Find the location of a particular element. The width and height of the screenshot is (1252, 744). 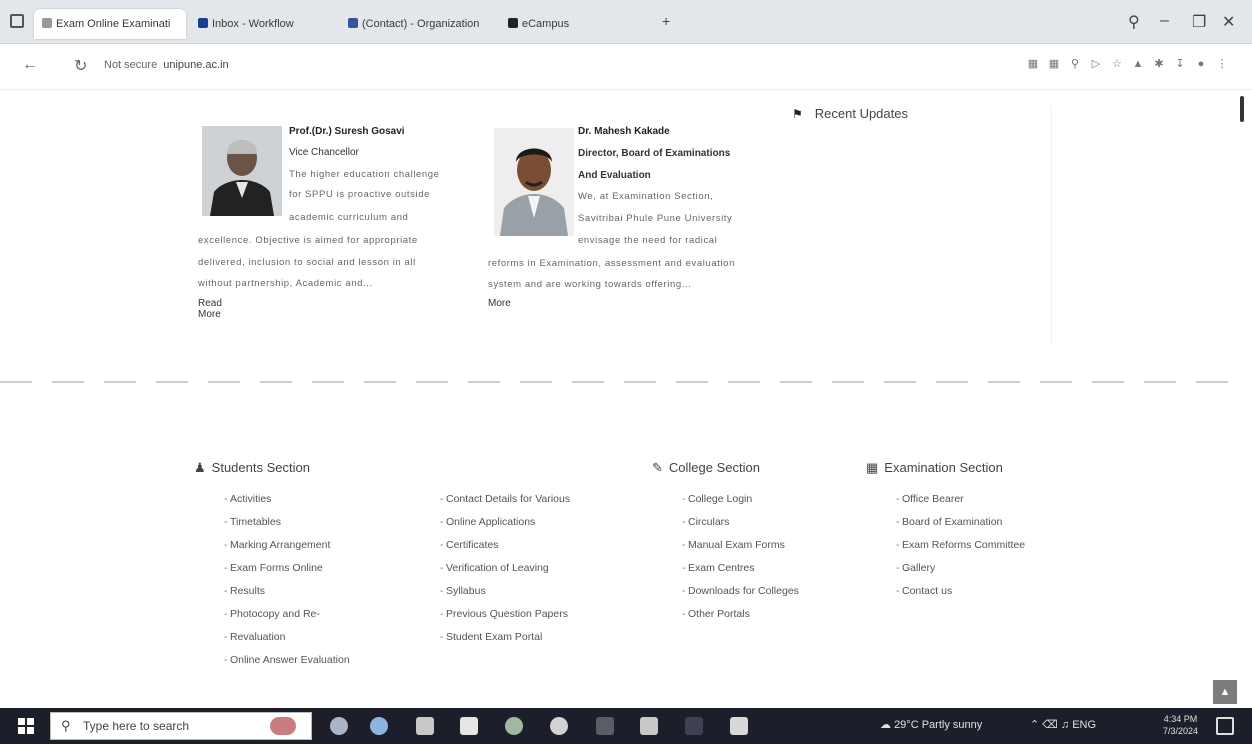

extensions-icon: ▲ is located at coordinates (1138, 64).